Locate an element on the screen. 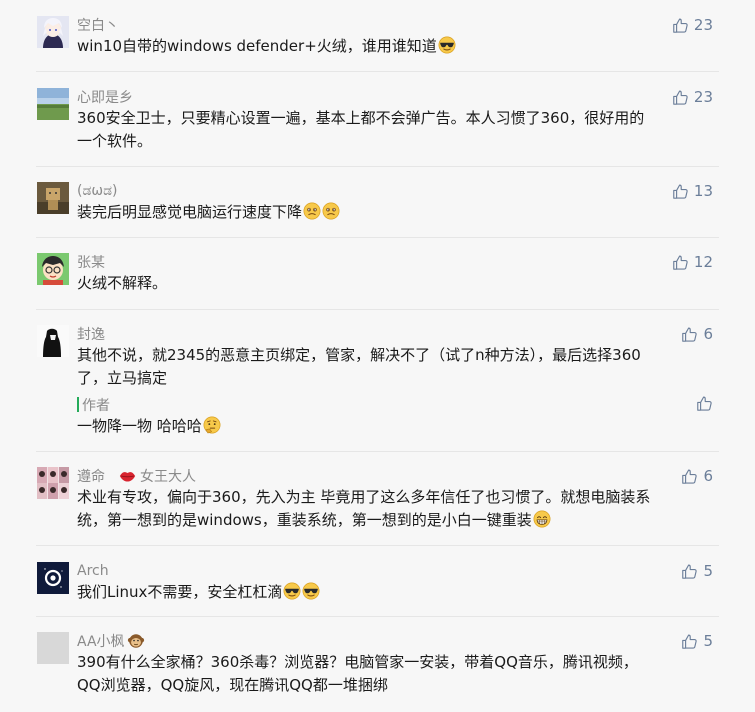 The image size is (755, 712). user-name: 封逸 is located at coordinates (91, 334).